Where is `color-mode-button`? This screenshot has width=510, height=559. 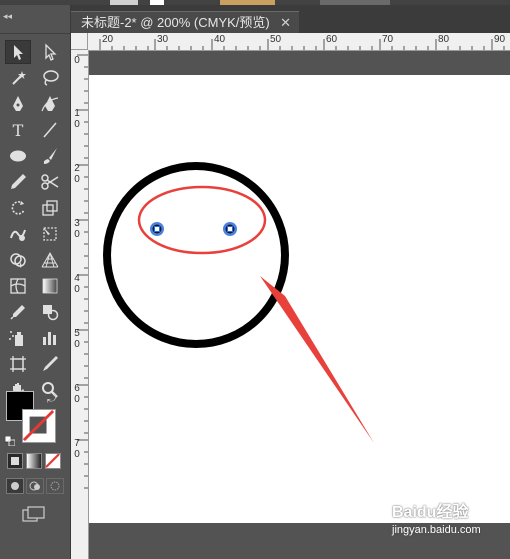
color-mode-button is located at coordinates (15, 461).